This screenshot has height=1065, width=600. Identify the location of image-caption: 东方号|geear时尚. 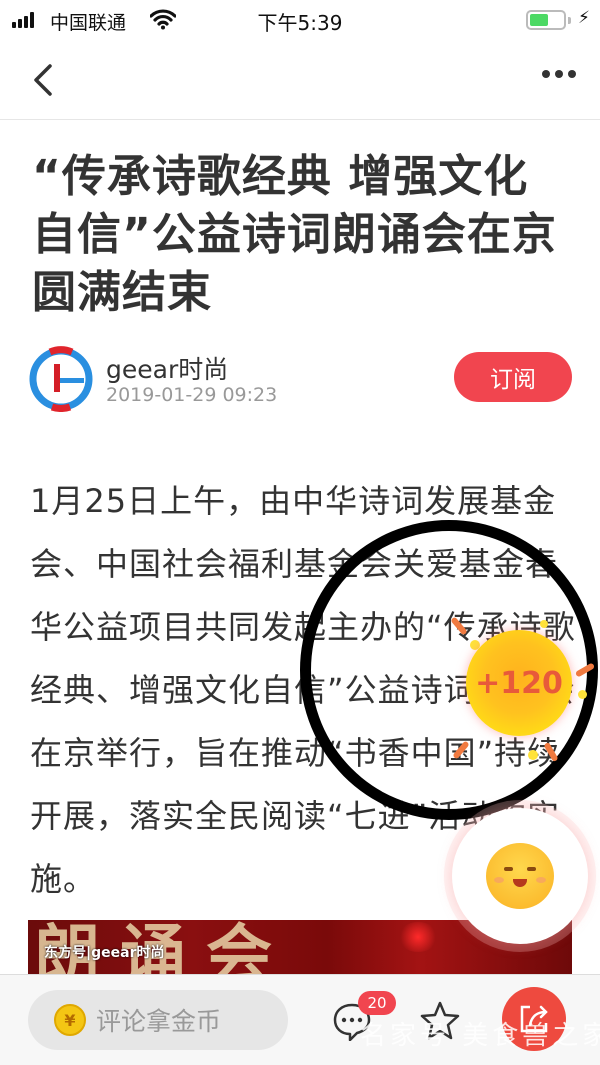
(104, 953).